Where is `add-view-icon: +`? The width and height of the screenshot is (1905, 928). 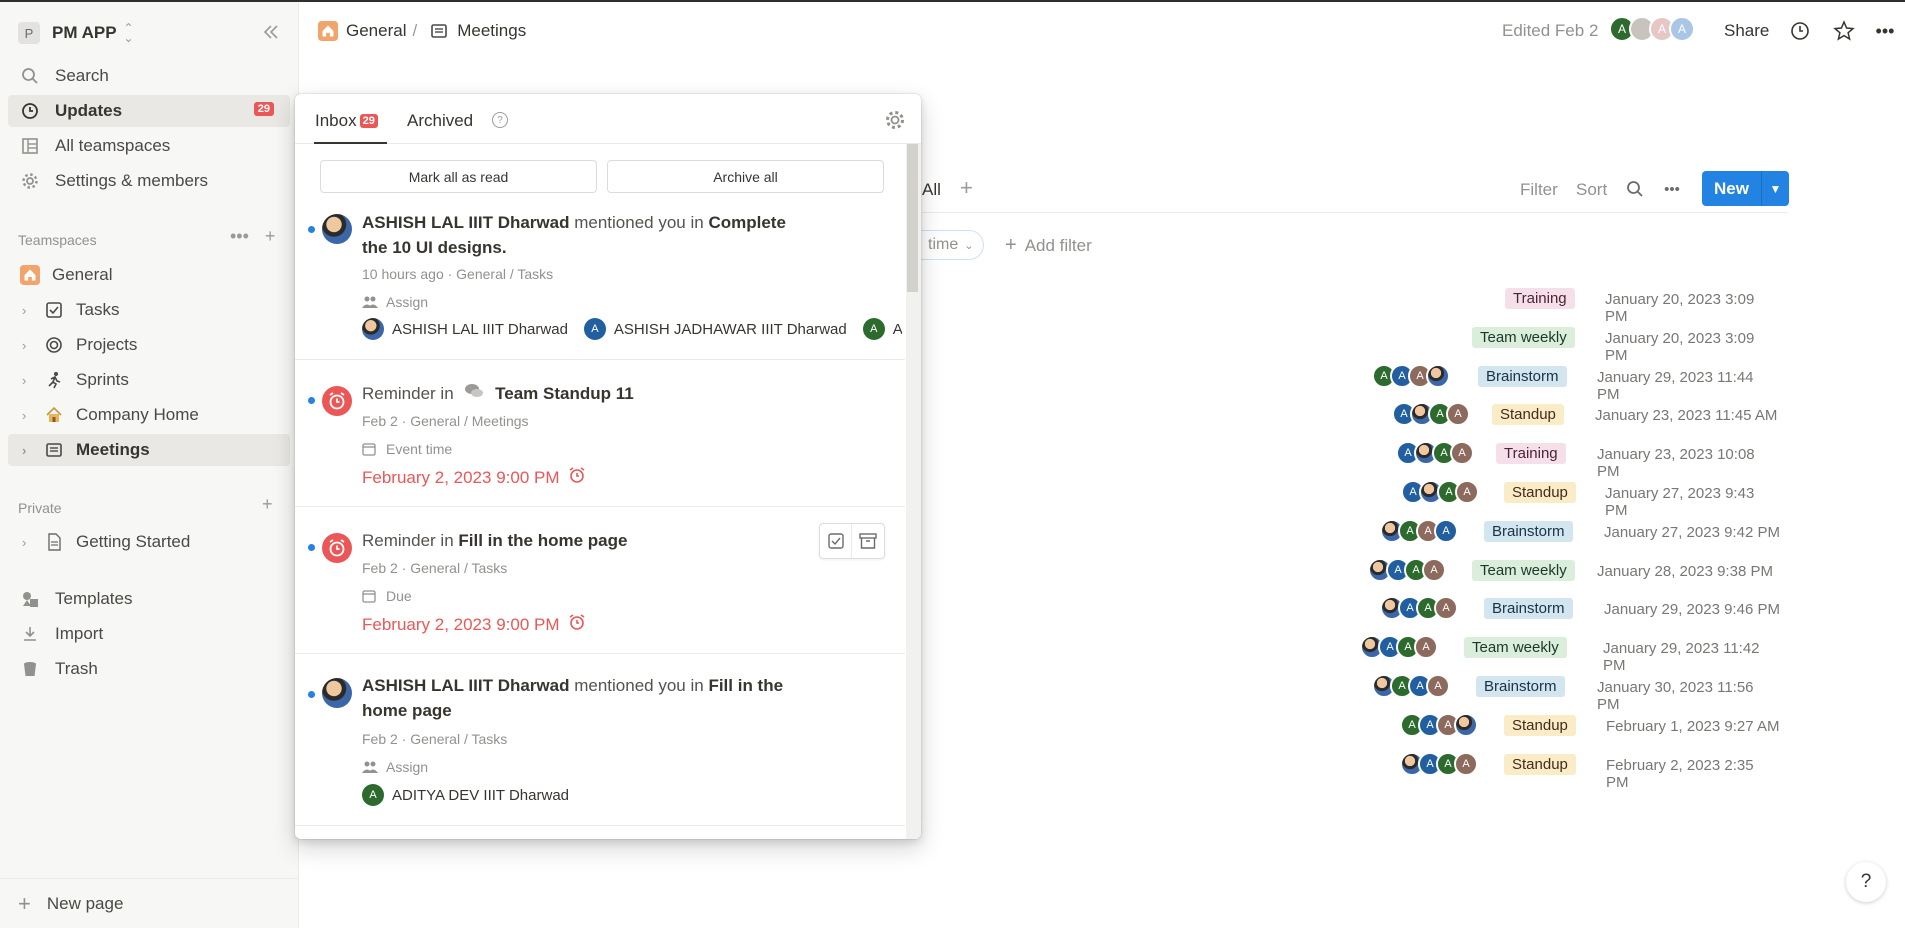 add-view-icon: + is located at coordinates (966, 188).